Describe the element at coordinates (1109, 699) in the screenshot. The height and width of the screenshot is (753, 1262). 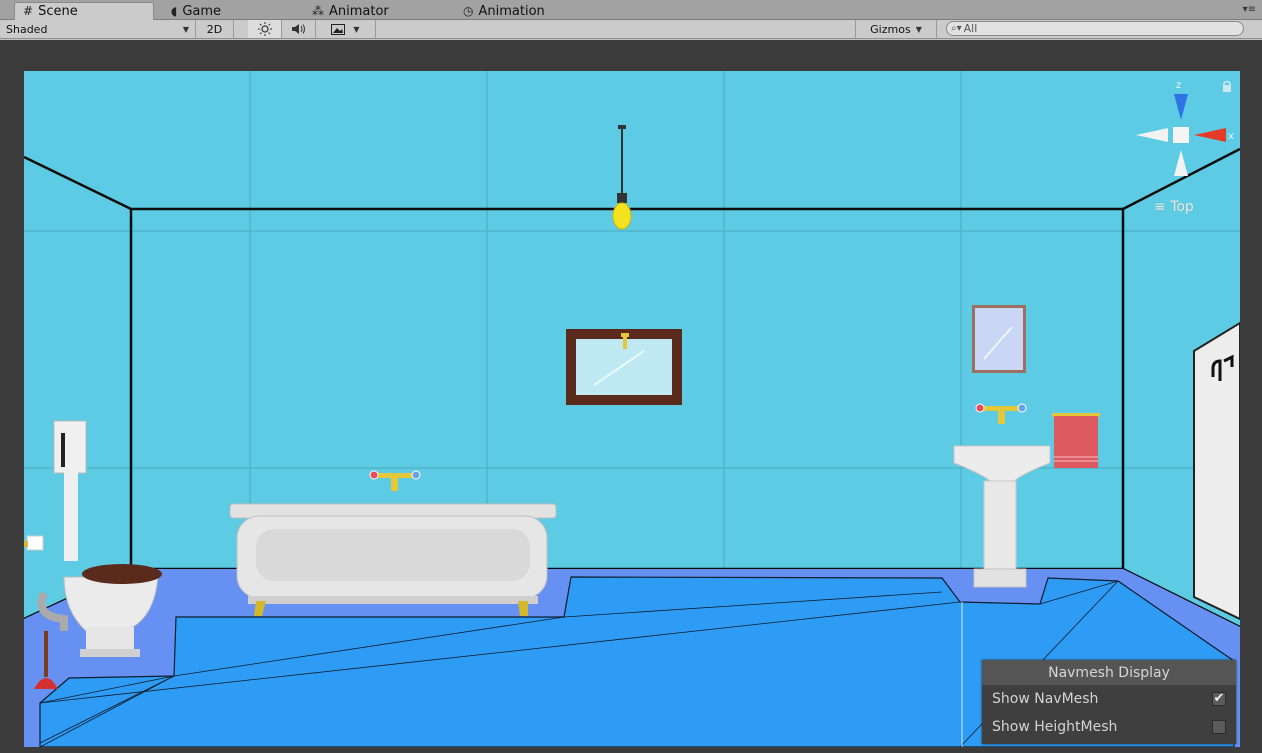
I see `show-navmesh-row: Show NavMesh ✔` at that location.